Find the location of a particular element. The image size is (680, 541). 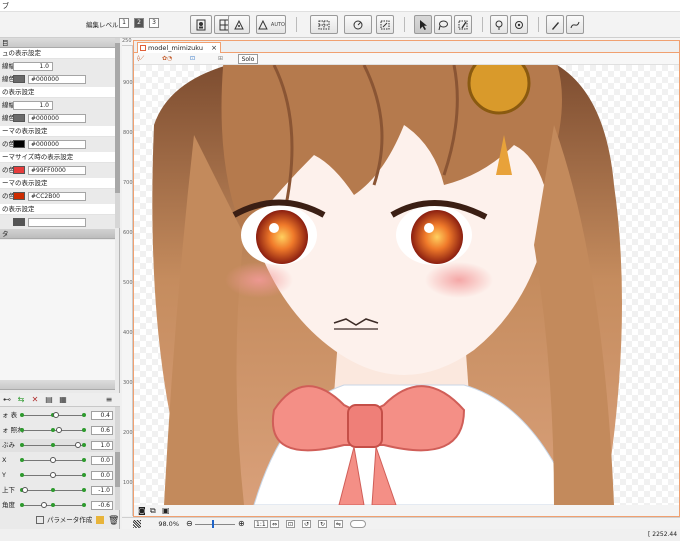

parameter-row: 上下 -1.0 is located at coordinates (57, 490).